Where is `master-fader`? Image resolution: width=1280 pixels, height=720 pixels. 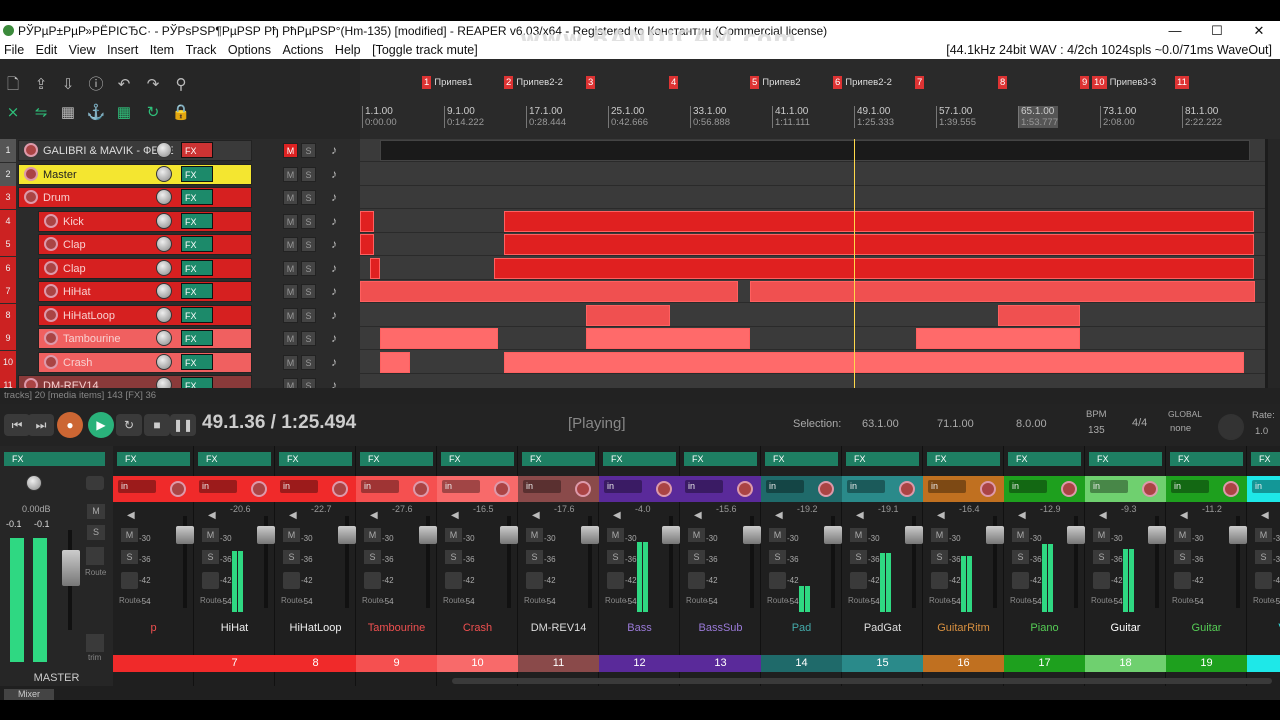
master-fader is located at coordinates (71, 568).